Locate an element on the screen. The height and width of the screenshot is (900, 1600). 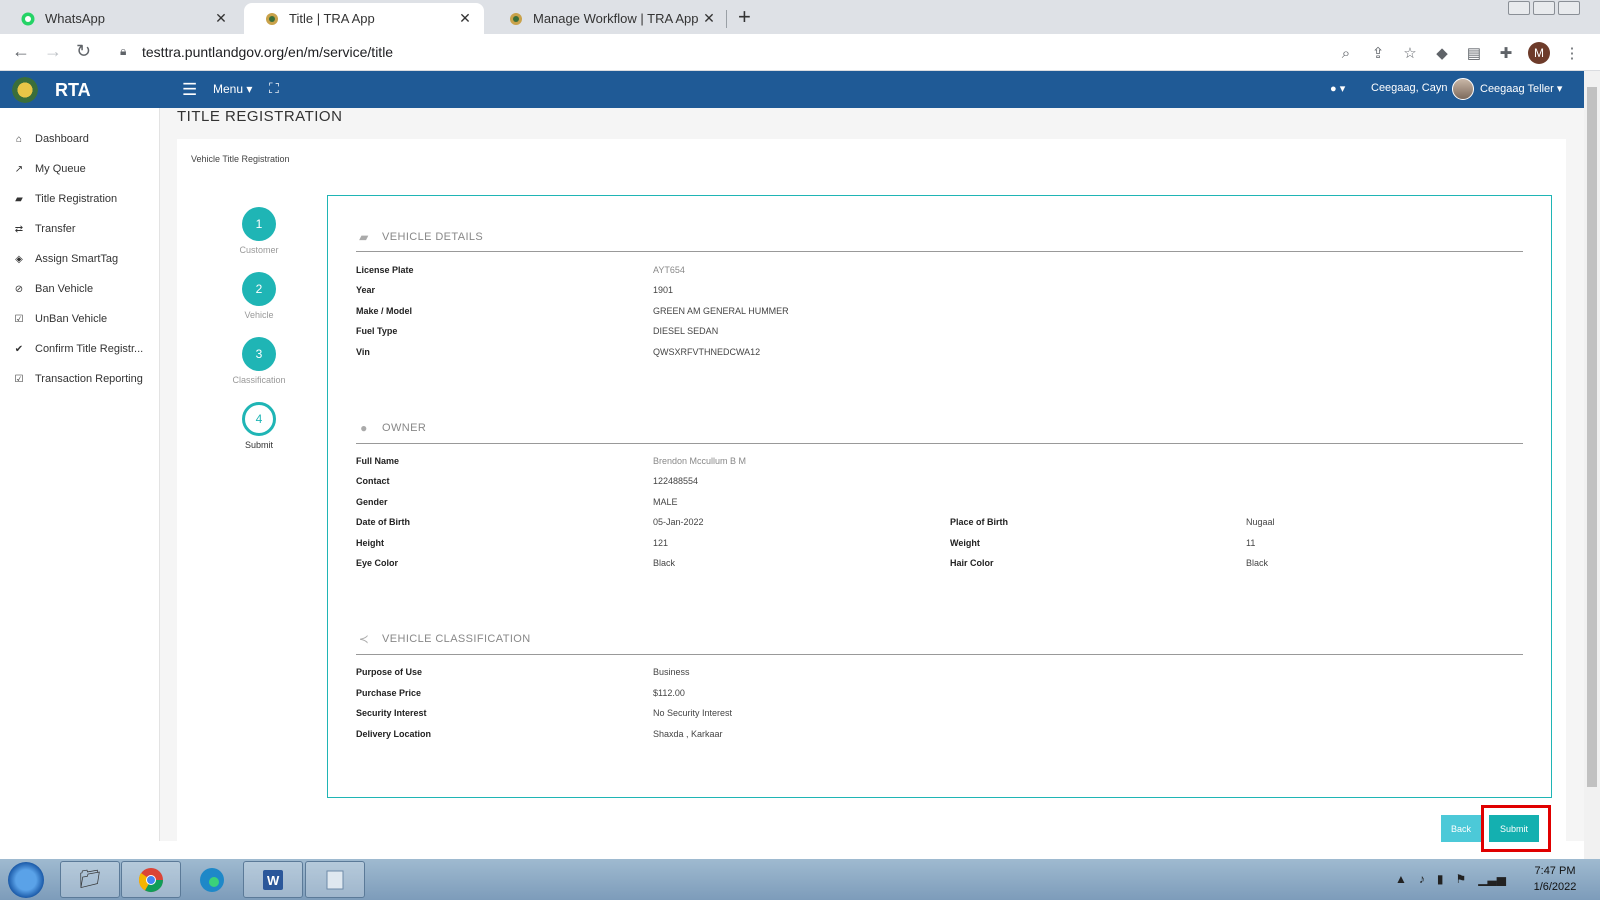
start-button is located at coordinates (26, 880).